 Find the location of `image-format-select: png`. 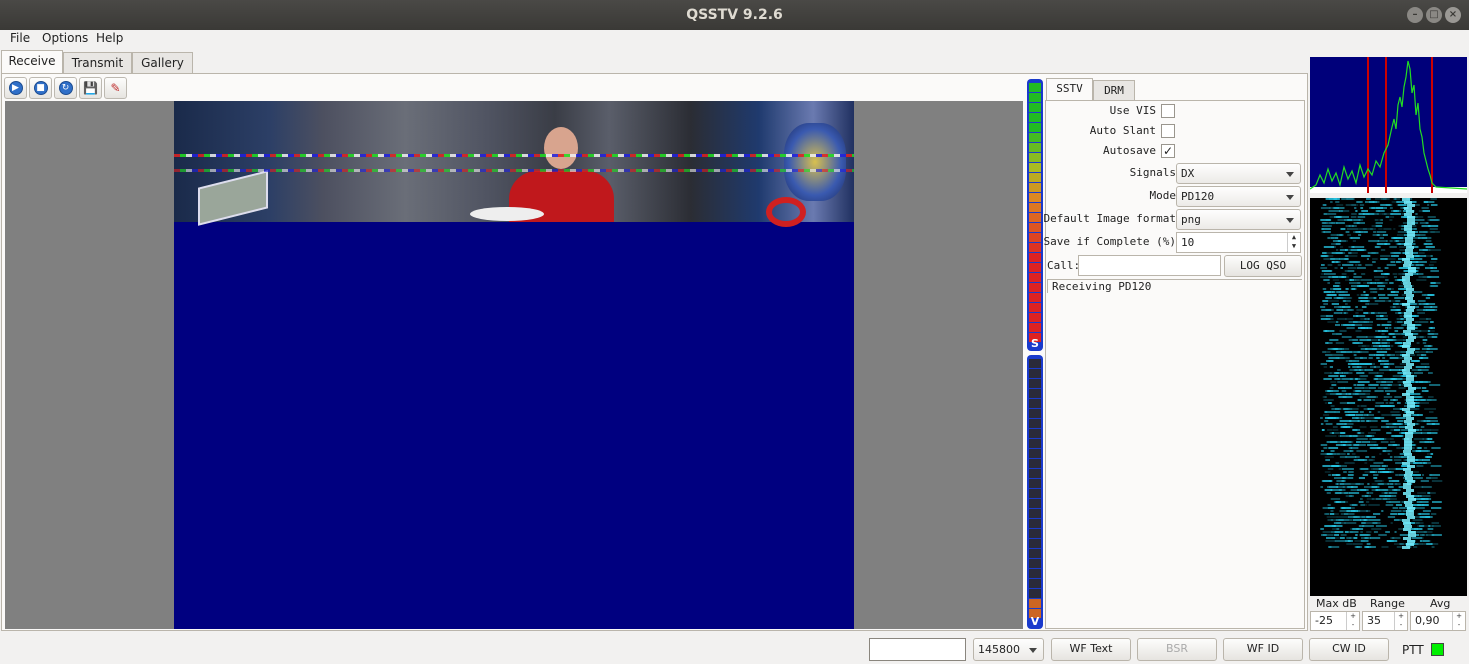

image-format-select: png is located at coordinates (1238, 219).